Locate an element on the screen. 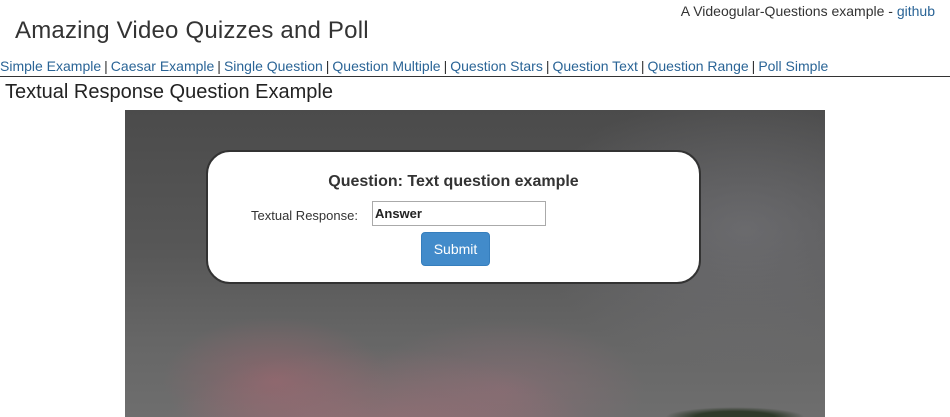  video-frame-trees is located at coordinates (735, 412).